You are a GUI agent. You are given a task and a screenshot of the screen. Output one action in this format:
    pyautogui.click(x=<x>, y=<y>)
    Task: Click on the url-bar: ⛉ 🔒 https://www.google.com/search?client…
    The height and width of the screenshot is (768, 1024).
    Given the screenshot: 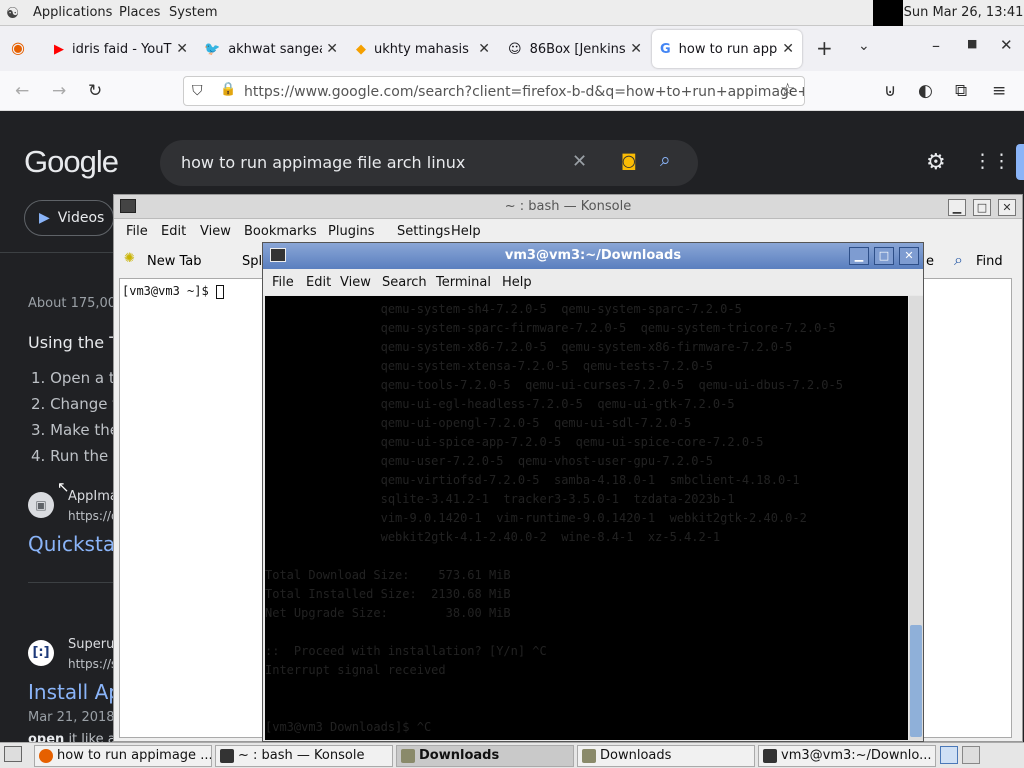 What is the action you would take?
    pyautogui.click(x=494, y=91)
    